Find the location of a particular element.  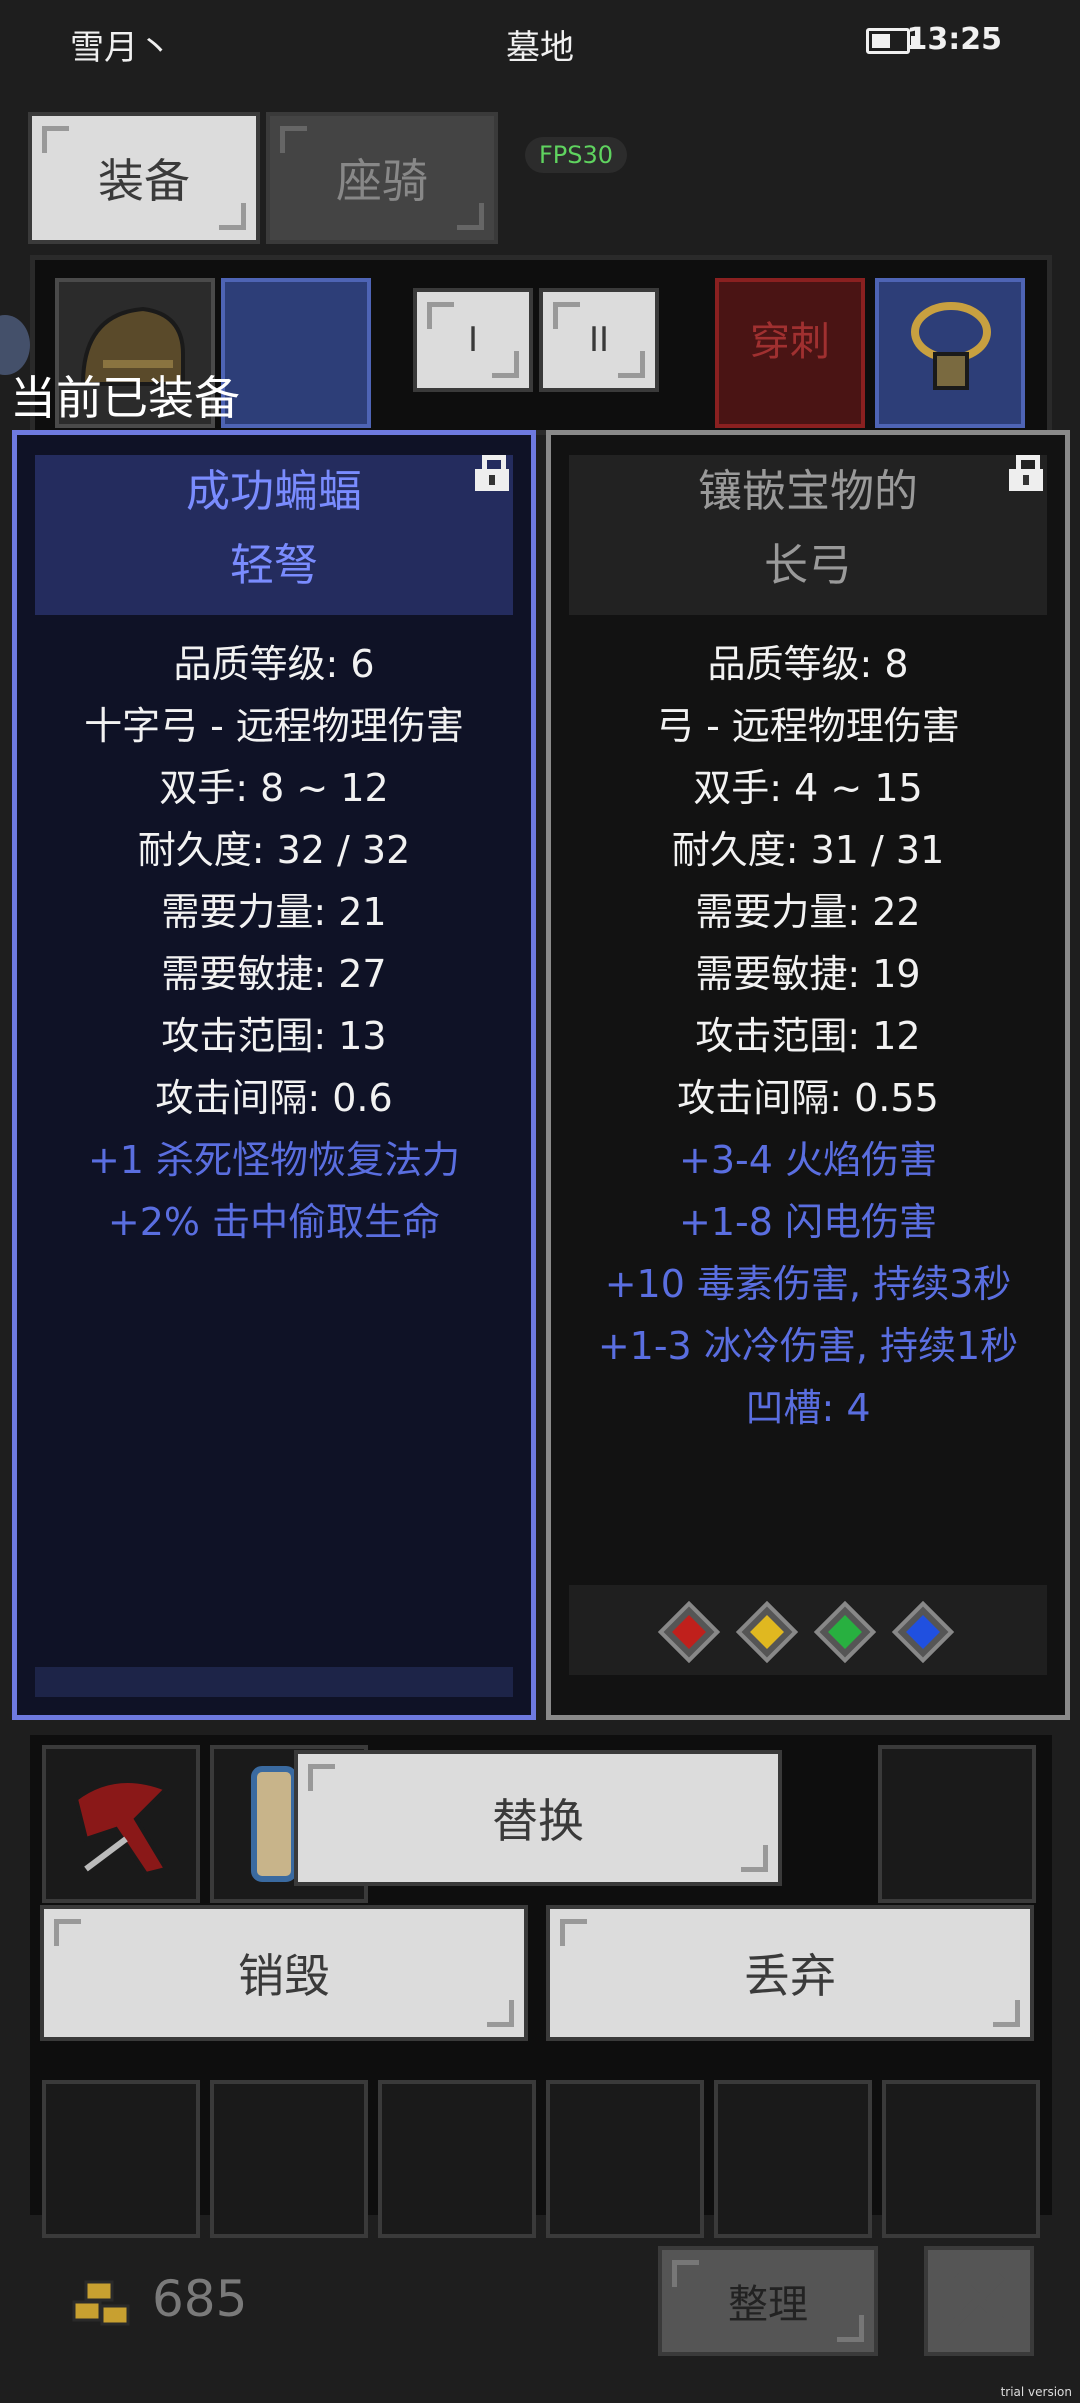

skill-slot: 穿刺 is located at coordinates (790, 353).